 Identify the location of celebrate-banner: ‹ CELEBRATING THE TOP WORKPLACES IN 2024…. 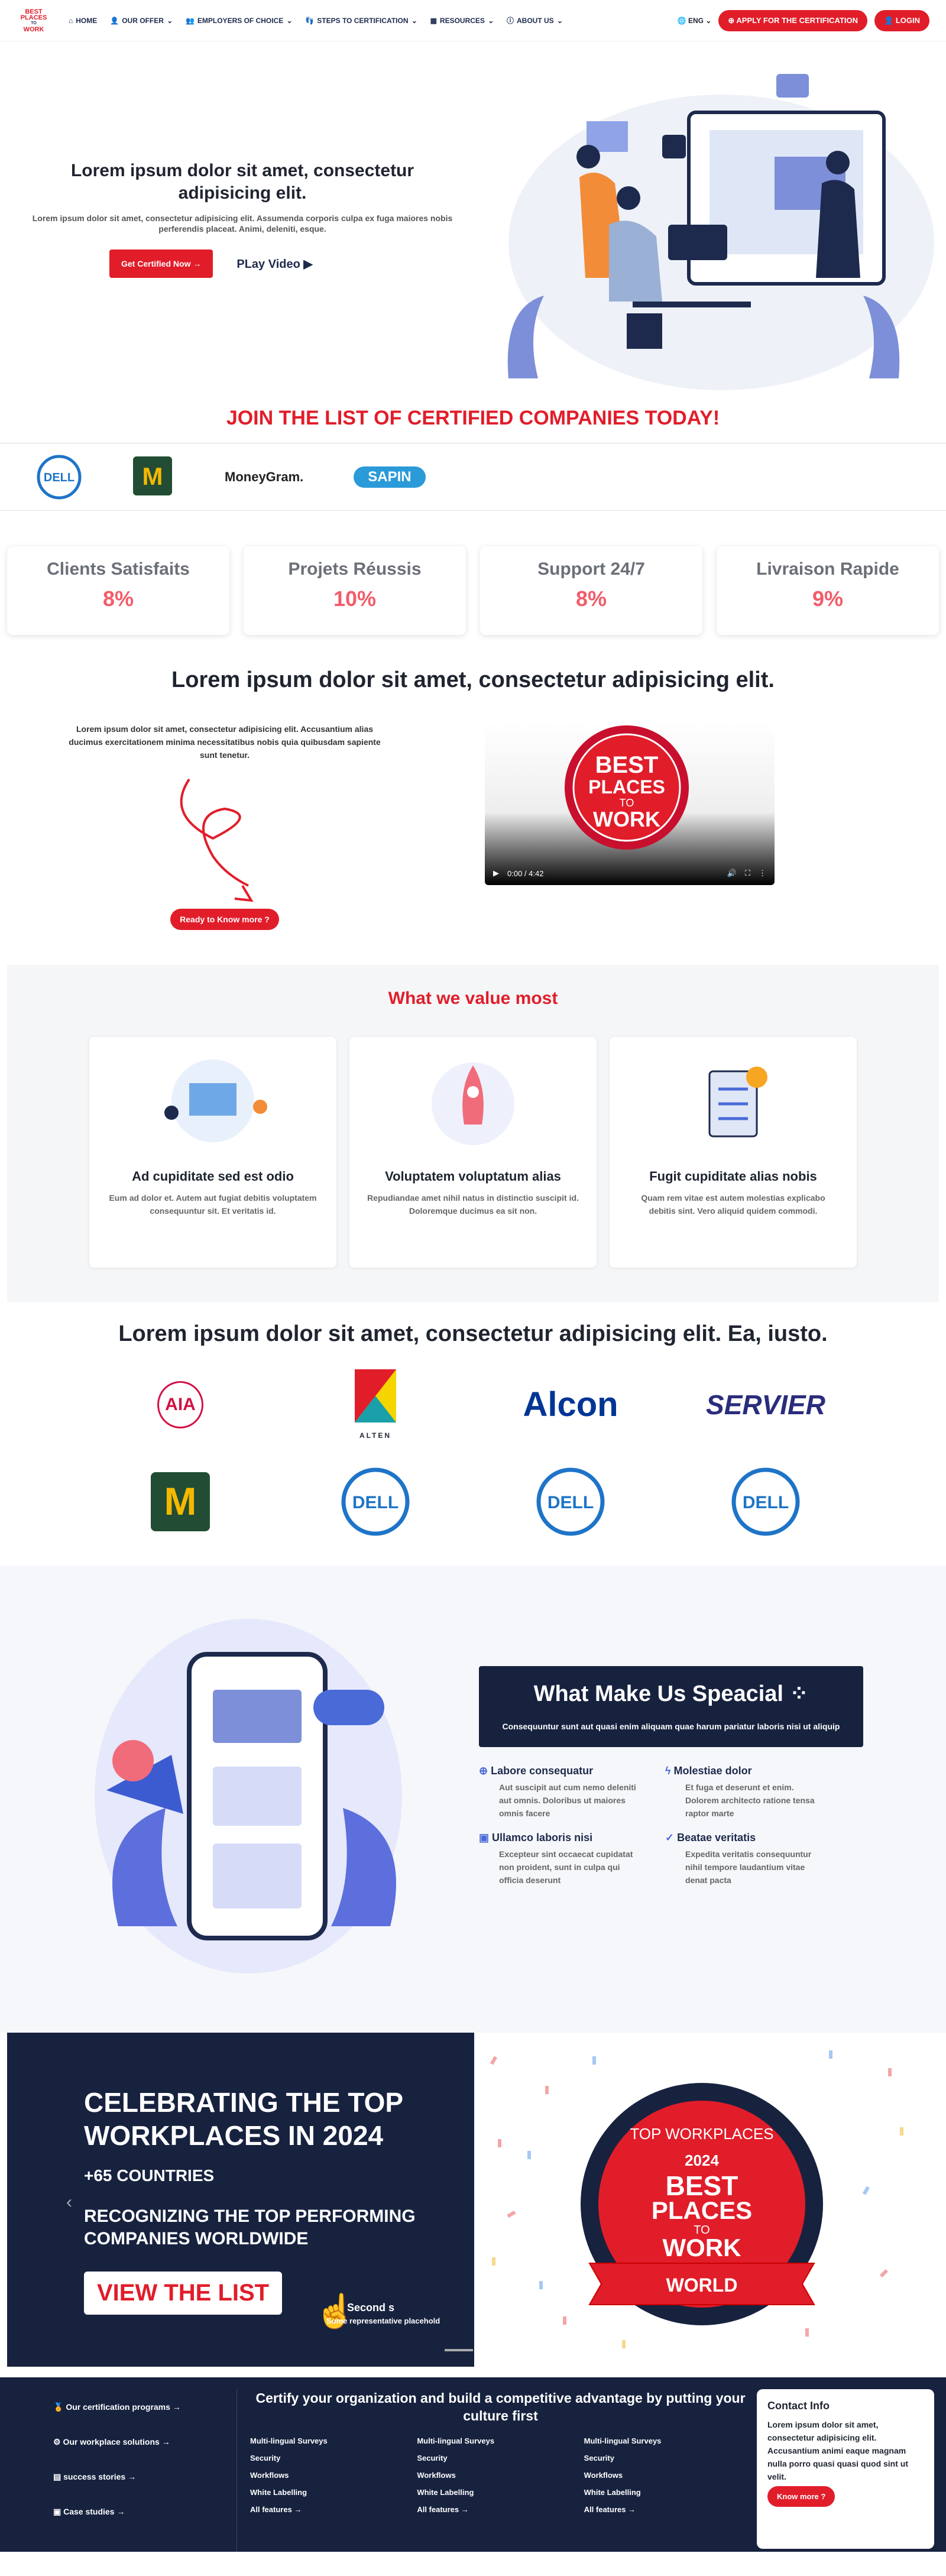
(473, 2200).